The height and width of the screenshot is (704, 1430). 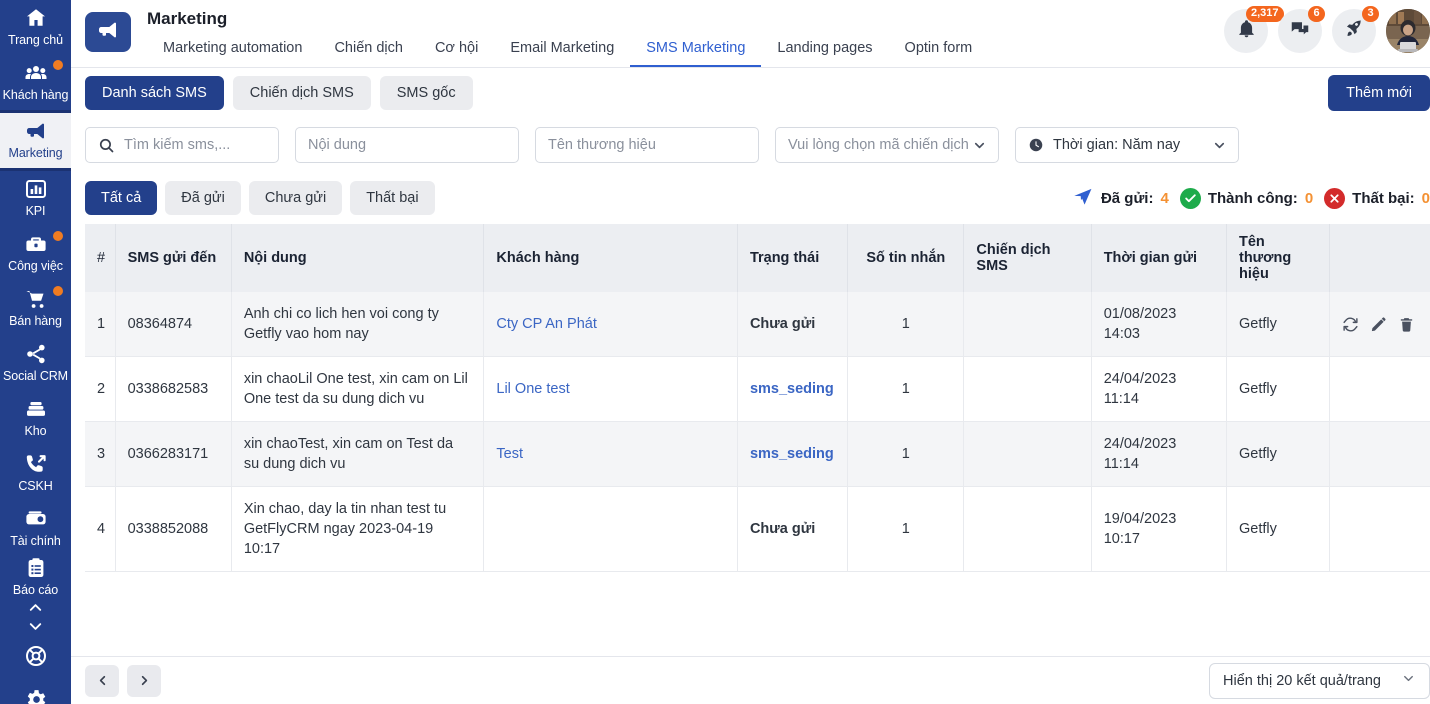 What do you see at coordinates (144, 680) in the screenshot?
I see `next-page-button` at bounding box center [144, 680].